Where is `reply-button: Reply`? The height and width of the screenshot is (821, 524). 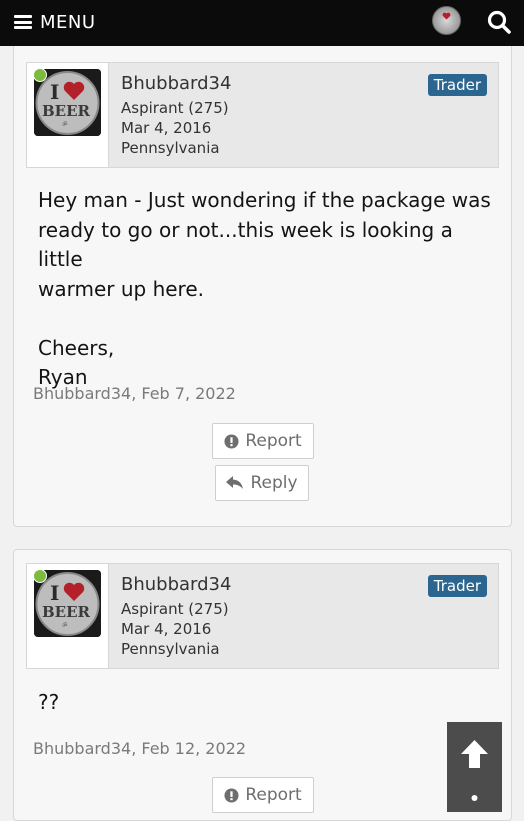 reply-button: Reply is located at coordinates (262, 483).